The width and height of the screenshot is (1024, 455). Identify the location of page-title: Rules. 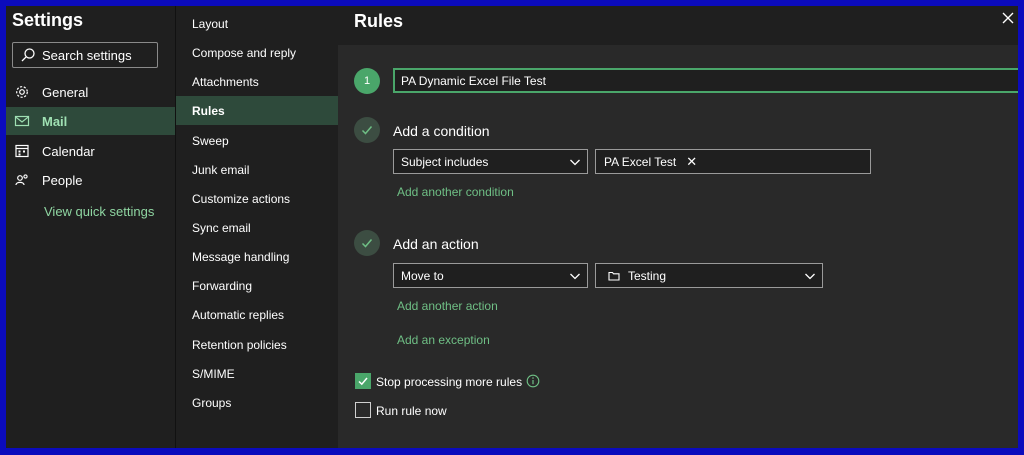
(379, 21).